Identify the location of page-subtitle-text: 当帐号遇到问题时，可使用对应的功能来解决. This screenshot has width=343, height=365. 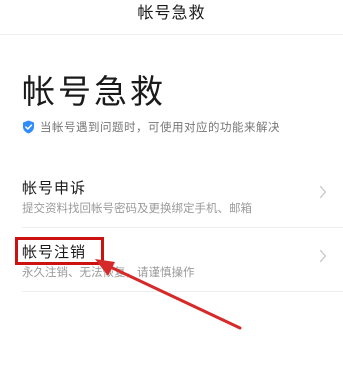
(160, 127).